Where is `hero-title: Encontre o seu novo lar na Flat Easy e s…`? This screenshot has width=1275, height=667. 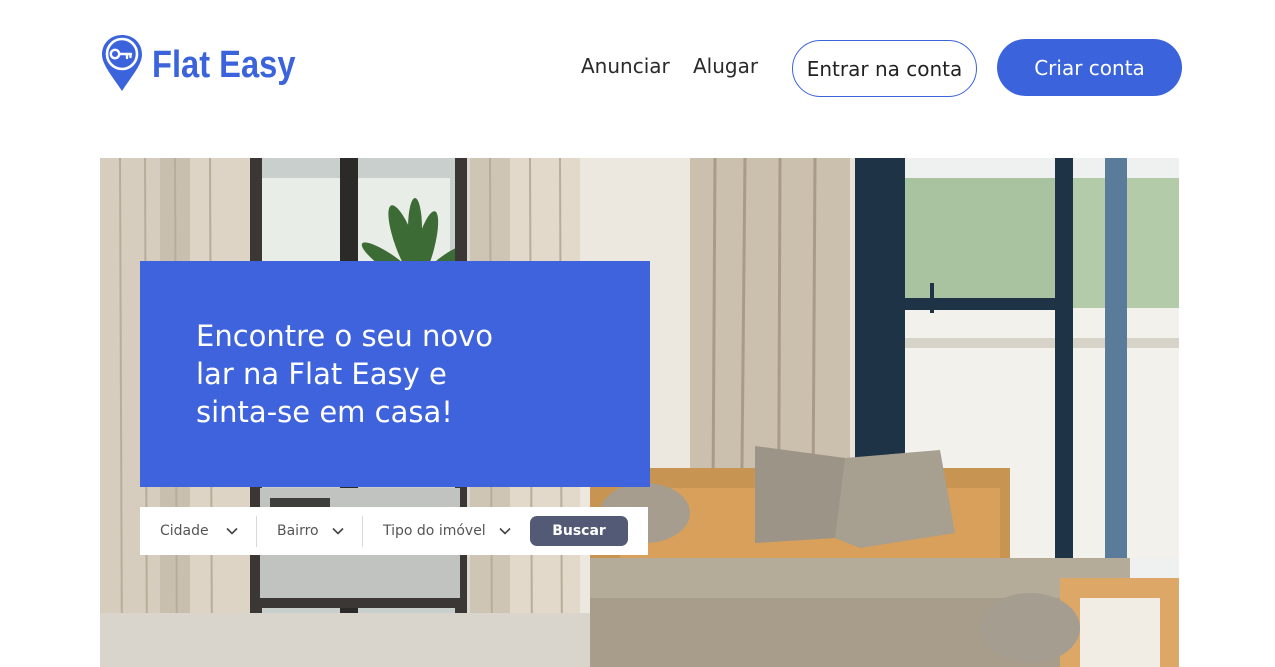 hero-title: Encontre o seu novo lar na Flat Easy e s… is located at coordinates (345, 374).